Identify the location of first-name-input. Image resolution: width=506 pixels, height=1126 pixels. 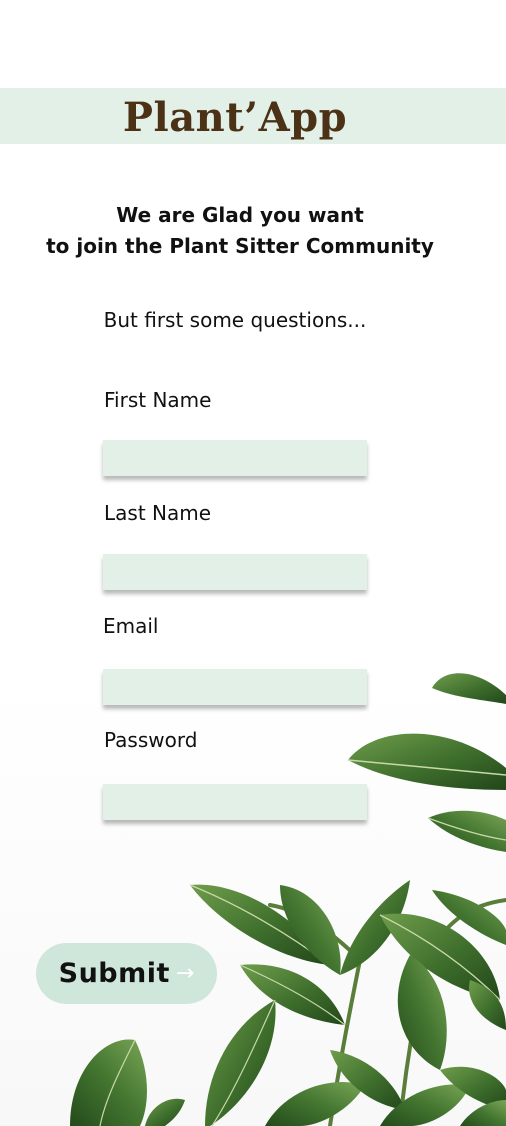
(235, 458).